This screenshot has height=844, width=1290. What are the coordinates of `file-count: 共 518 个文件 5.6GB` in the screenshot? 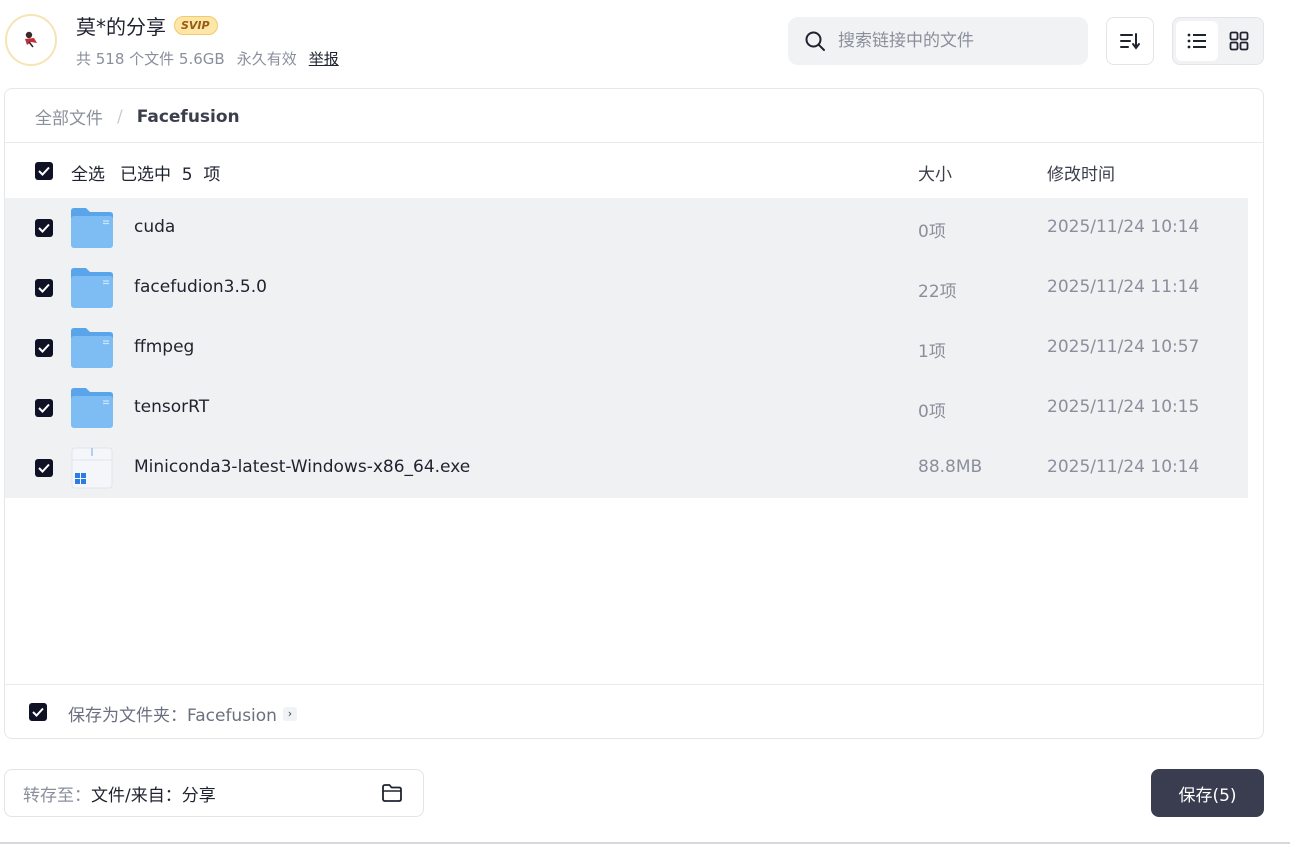 It's located at (150, 59).